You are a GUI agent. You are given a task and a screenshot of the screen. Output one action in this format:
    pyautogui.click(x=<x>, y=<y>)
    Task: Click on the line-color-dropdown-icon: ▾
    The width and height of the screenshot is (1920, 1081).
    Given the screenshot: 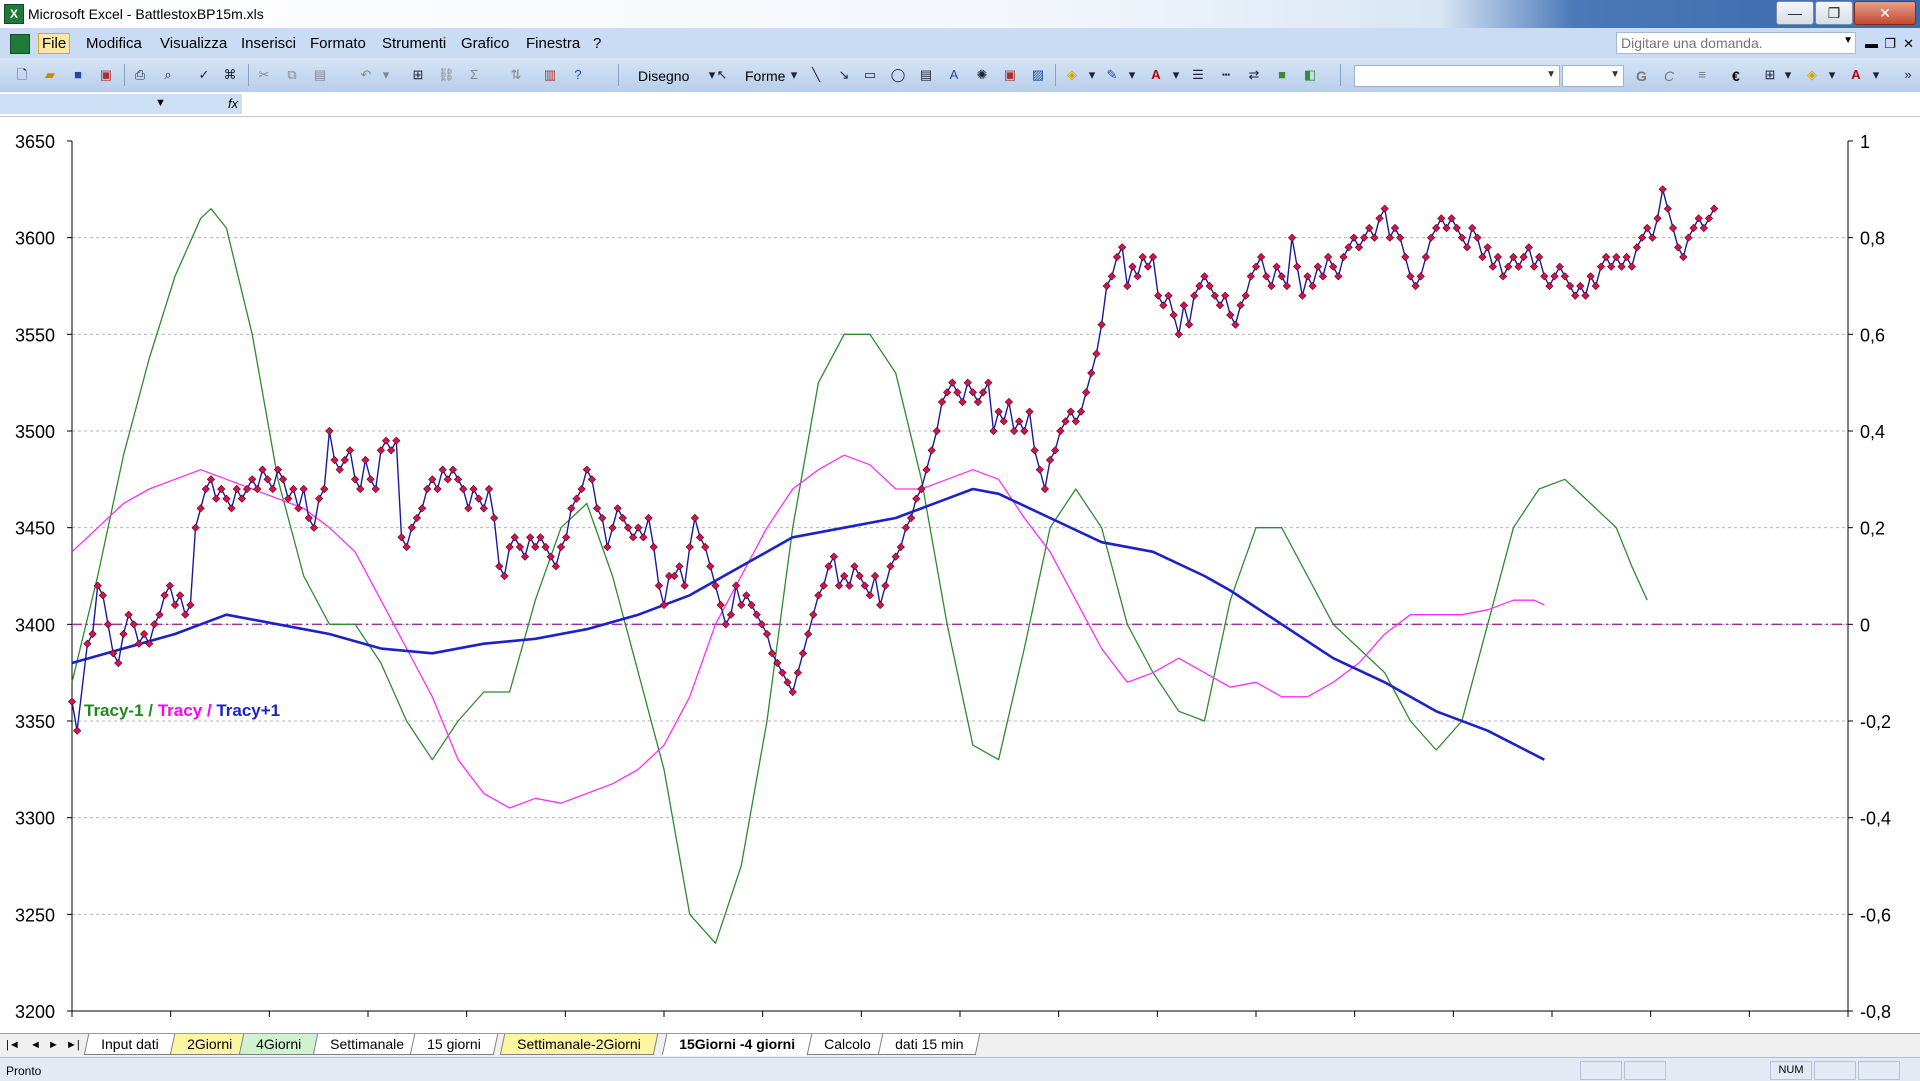 What is the action you would take?
    pyautogui.click(x=1132, y=75)
    